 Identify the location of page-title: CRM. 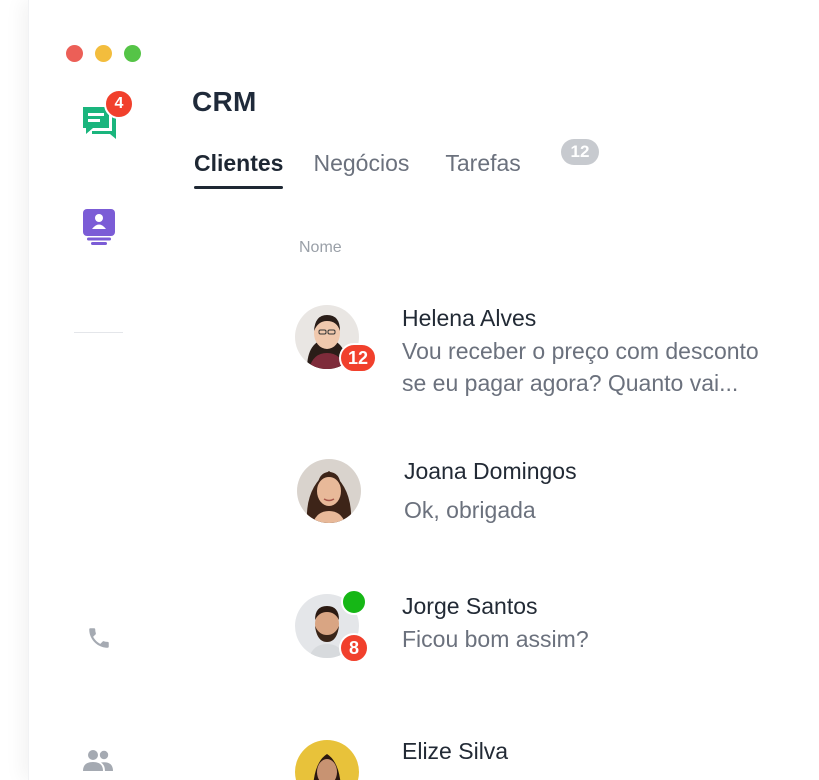
(224, 101).